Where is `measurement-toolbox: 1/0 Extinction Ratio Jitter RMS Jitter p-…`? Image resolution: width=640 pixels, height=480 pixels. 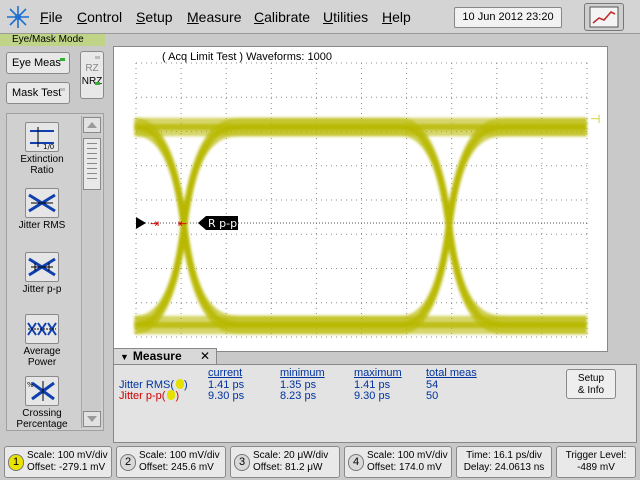 measurement-toolbox: 1/0 Extinction Ratio Jitter RMS Jitter p-… is located at coordinates (55, 272).